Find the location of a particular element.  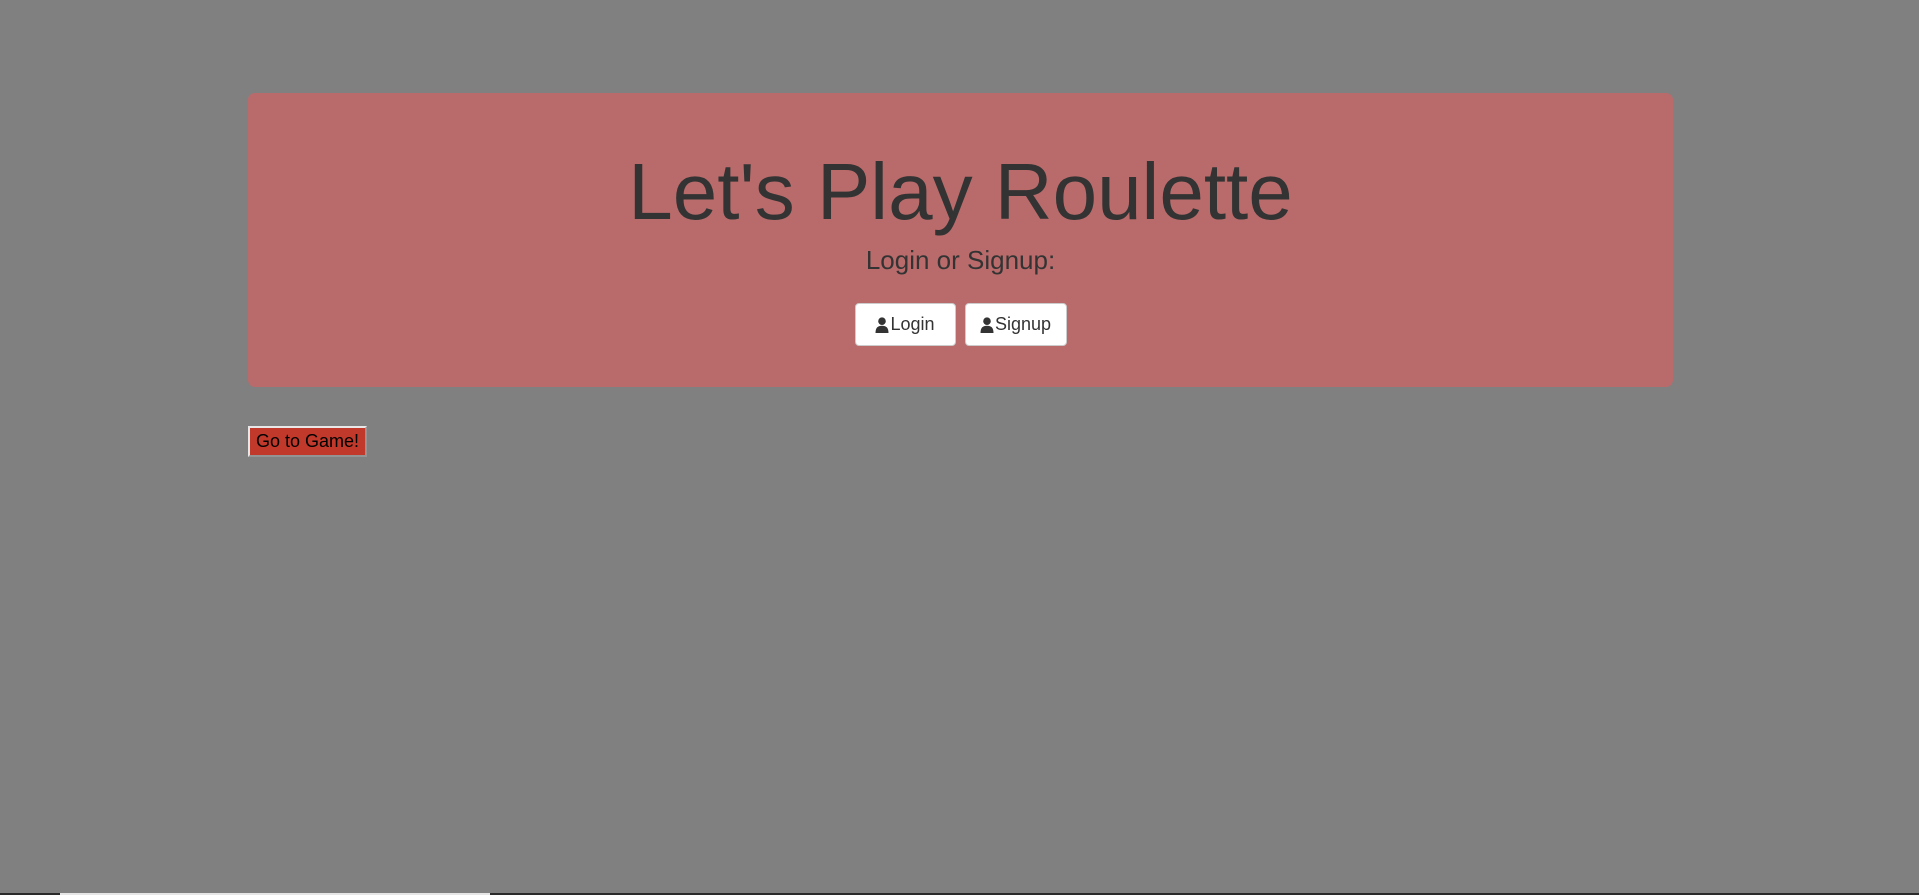

signup-button: Signup is located at coordinates (1015, 324).